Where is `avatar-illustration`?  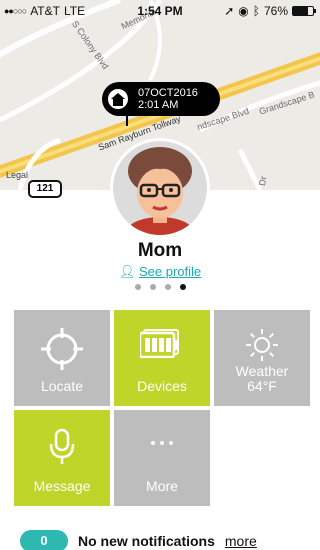 avatar-illustration is located at coordinates (160, 191).